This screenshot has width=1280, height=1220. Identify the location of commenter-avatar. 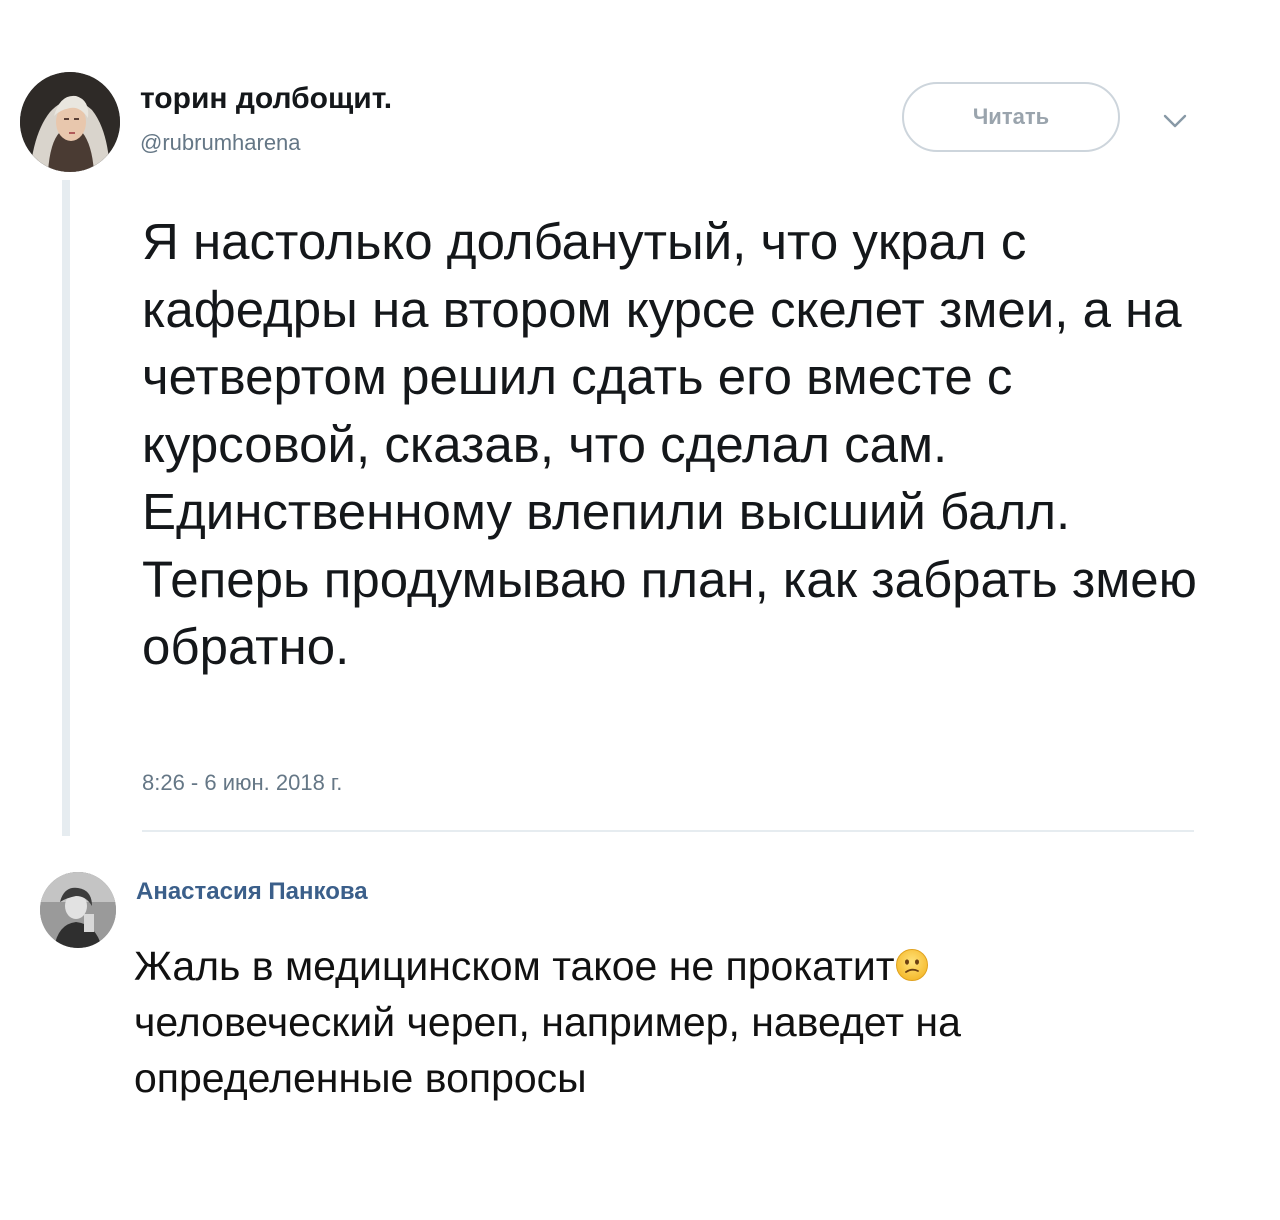
(78, 910).